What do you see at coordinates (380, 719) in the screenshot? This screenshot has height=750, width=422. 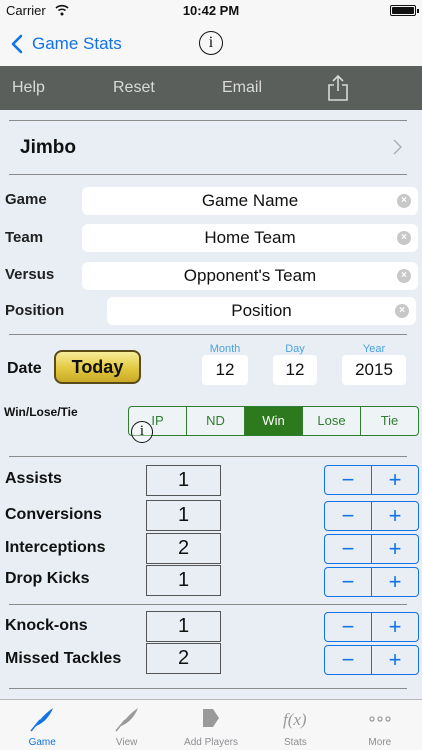 I see `more-icon` at bounding box center [380, 719].